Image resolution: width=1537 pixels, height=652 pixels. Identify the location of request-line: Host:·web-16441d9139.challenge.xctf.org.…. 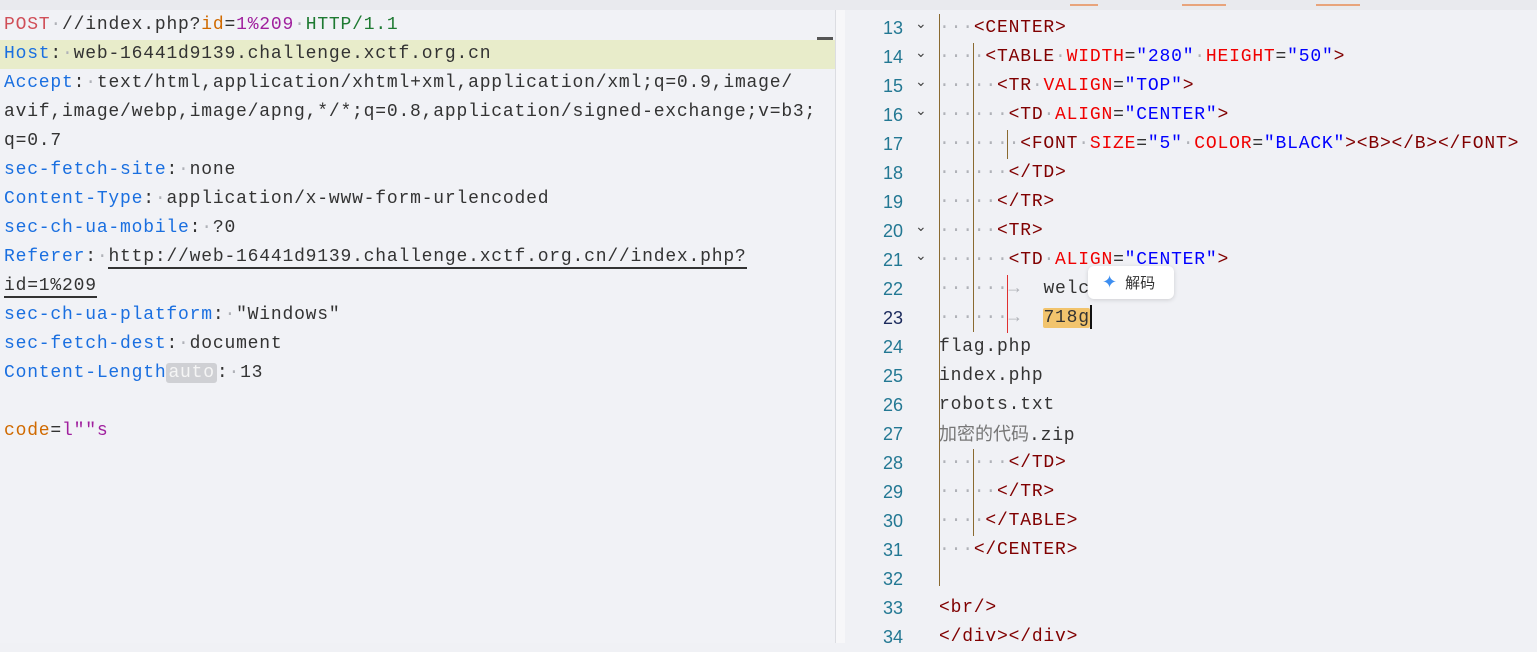
(247, 54).